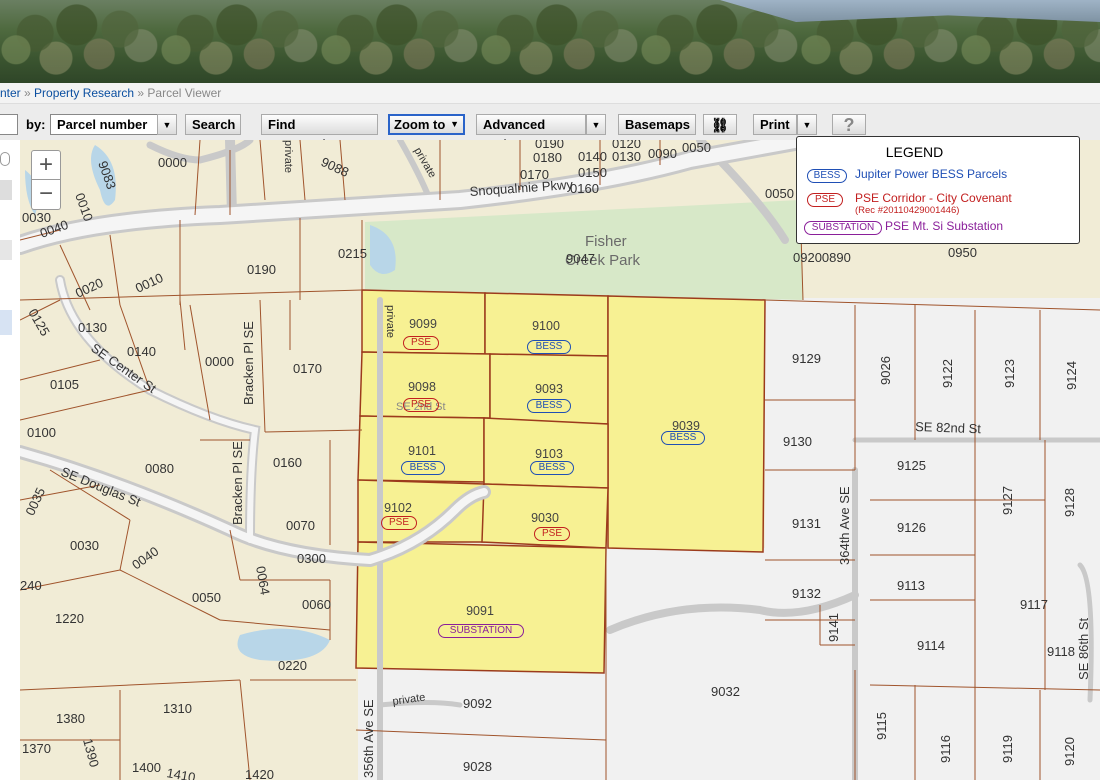 The width and height of the screenshot is (1100, 780). What do you see at coordinates (311, 558) in the screenshot?
I see `parcel-label: 0300` at bounding box center [311, 558].